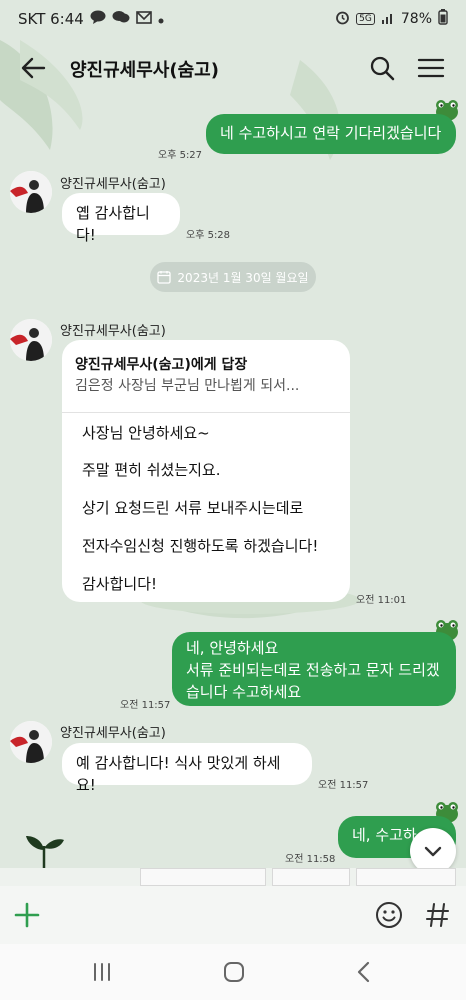 The height and width of the screenshot is (1000, 466). Describe the element at coordinates (381, 600) in the screenshot. I see `message-time: 오전 11:01` at that location.